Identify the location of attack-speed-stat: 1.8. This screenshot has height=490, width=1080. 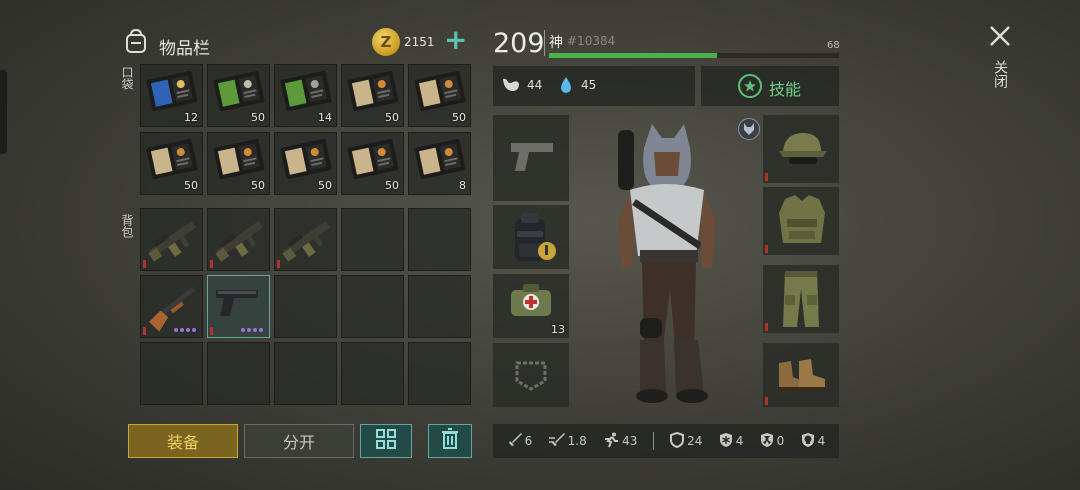
(567, 441).